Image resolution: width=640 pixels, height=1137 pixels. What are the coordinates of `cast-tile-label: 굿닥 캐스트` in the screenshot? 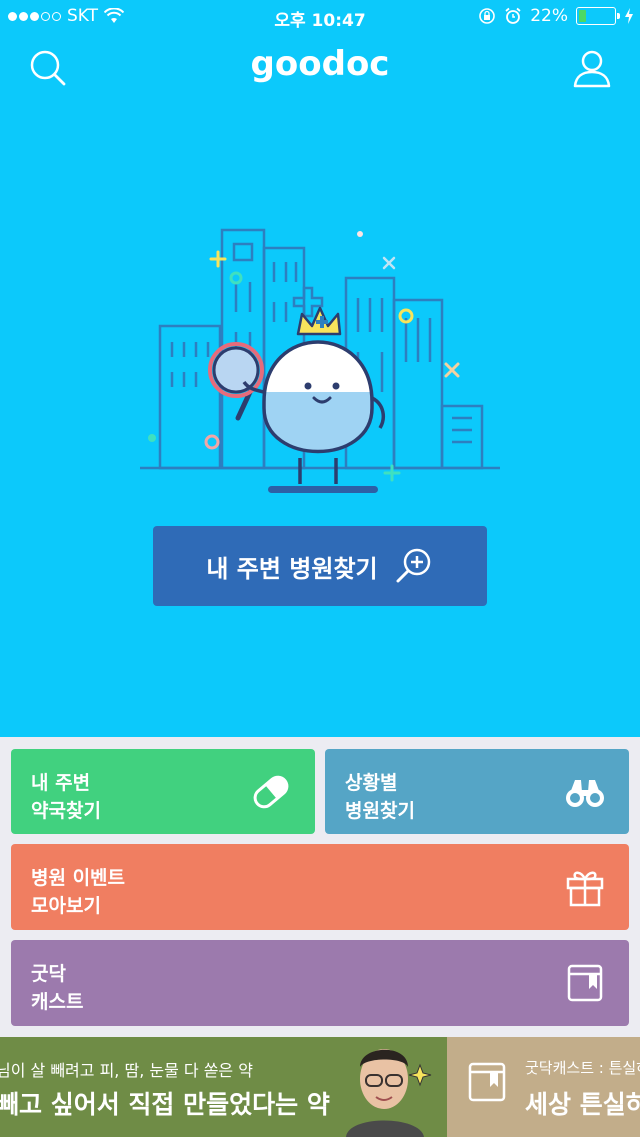 It's located at (57, 988).